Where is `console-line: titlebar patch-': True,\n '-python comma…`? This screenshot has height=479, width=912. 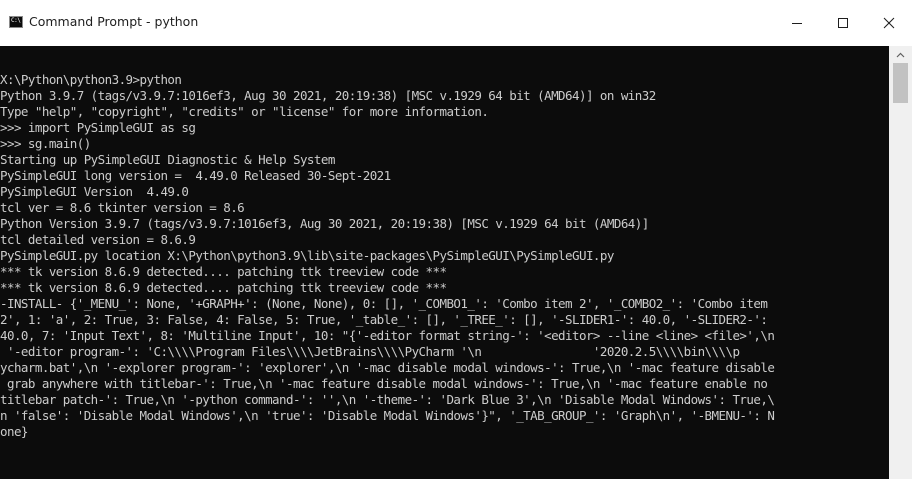
console-line: titlebar patch-': True,\n '-python comma… is located at coordinates (387, 399).